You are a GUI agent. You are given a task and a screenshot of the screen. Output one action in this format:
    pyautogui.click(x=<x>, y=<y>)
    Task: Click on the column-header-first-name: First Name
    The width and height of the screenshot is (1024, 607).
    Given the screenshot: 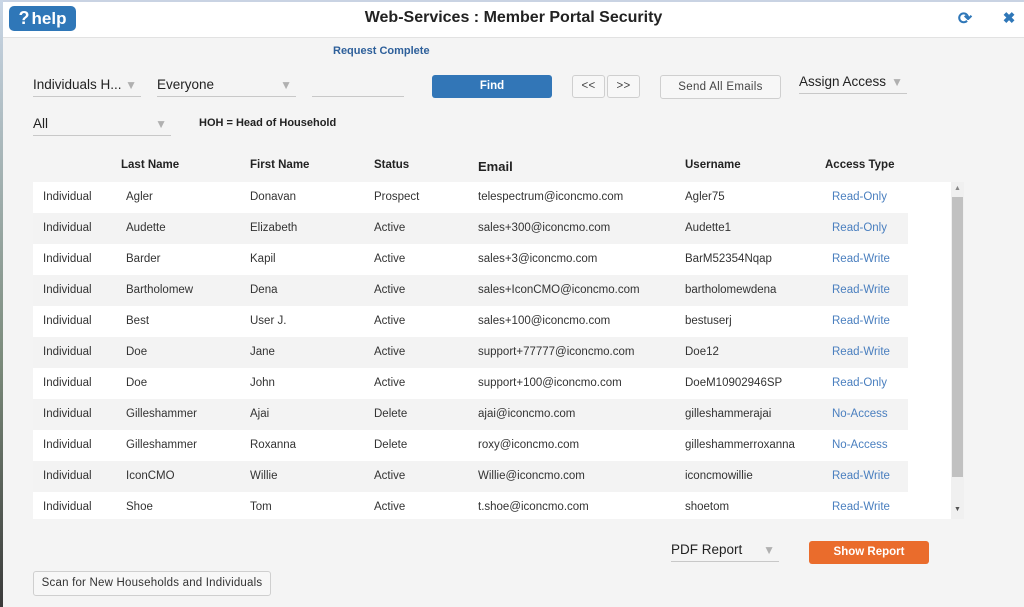 What is the action you would take?
    pyautogui.click(x=279, y=165)
    